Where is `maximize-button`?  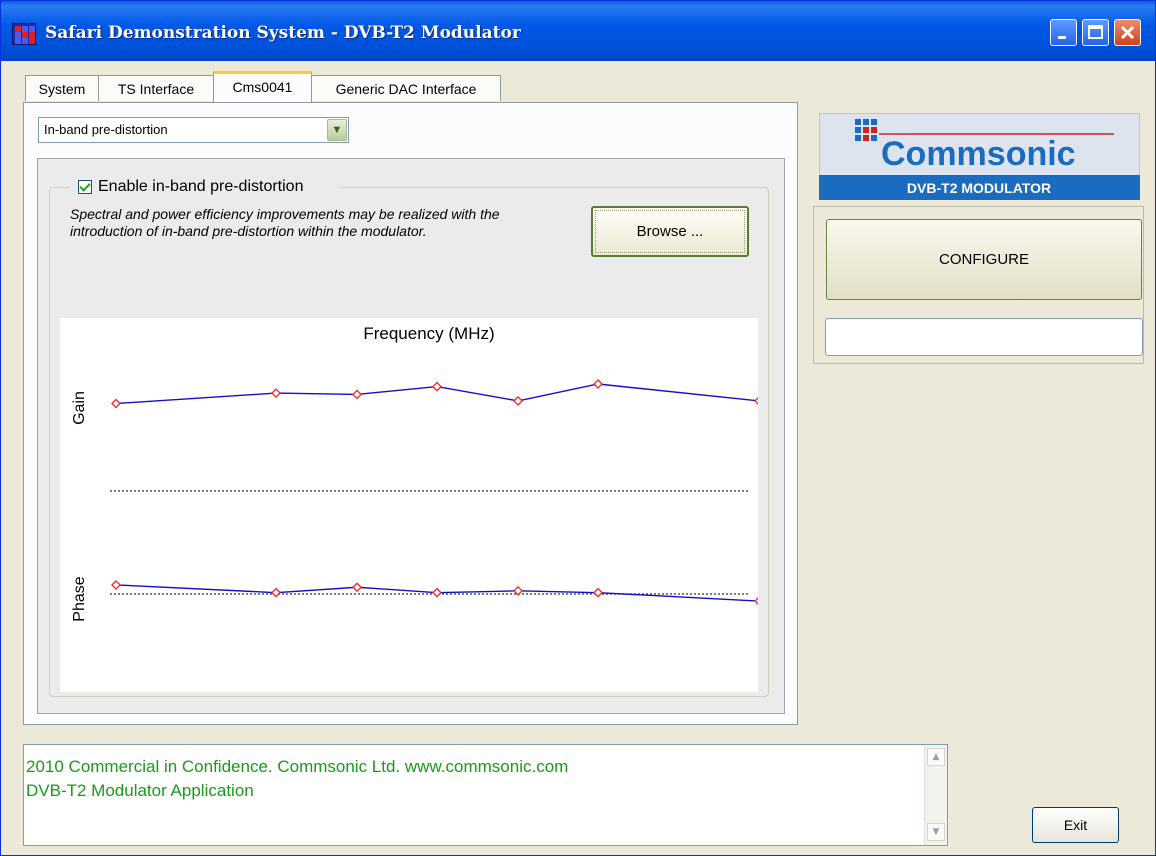
maximize-button is located at coordinates (1095, 32).